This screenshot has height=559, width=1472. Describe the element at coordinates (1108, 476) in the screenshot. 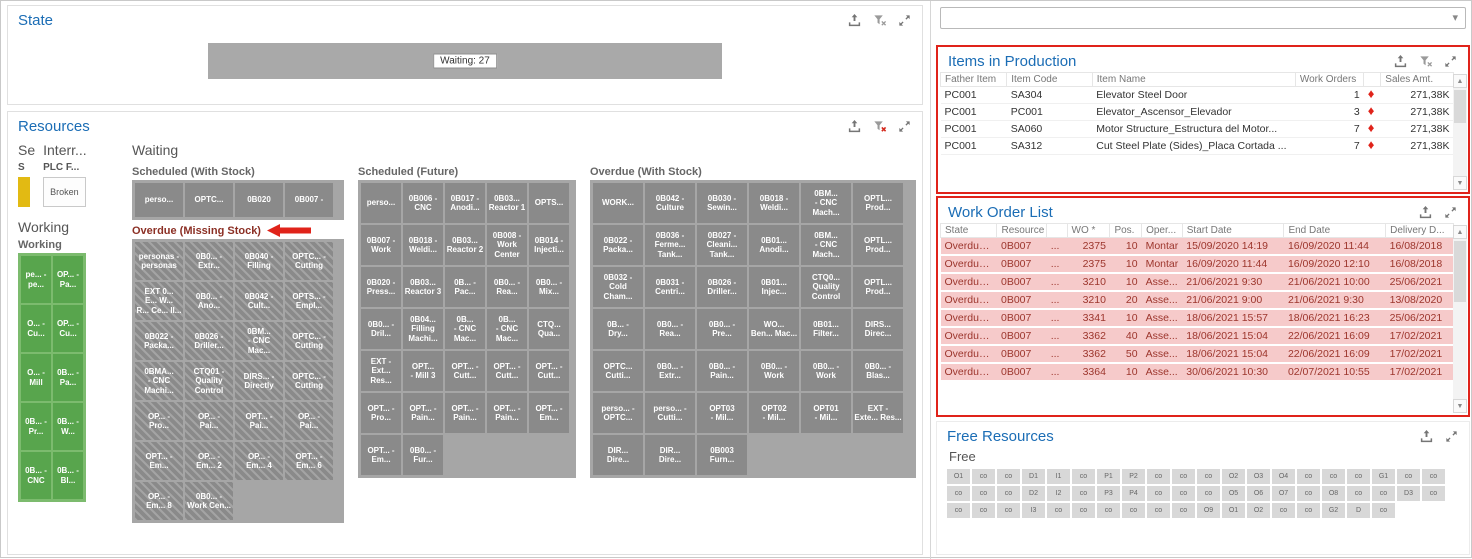

I see `free-resource-tile: P1` at that location.